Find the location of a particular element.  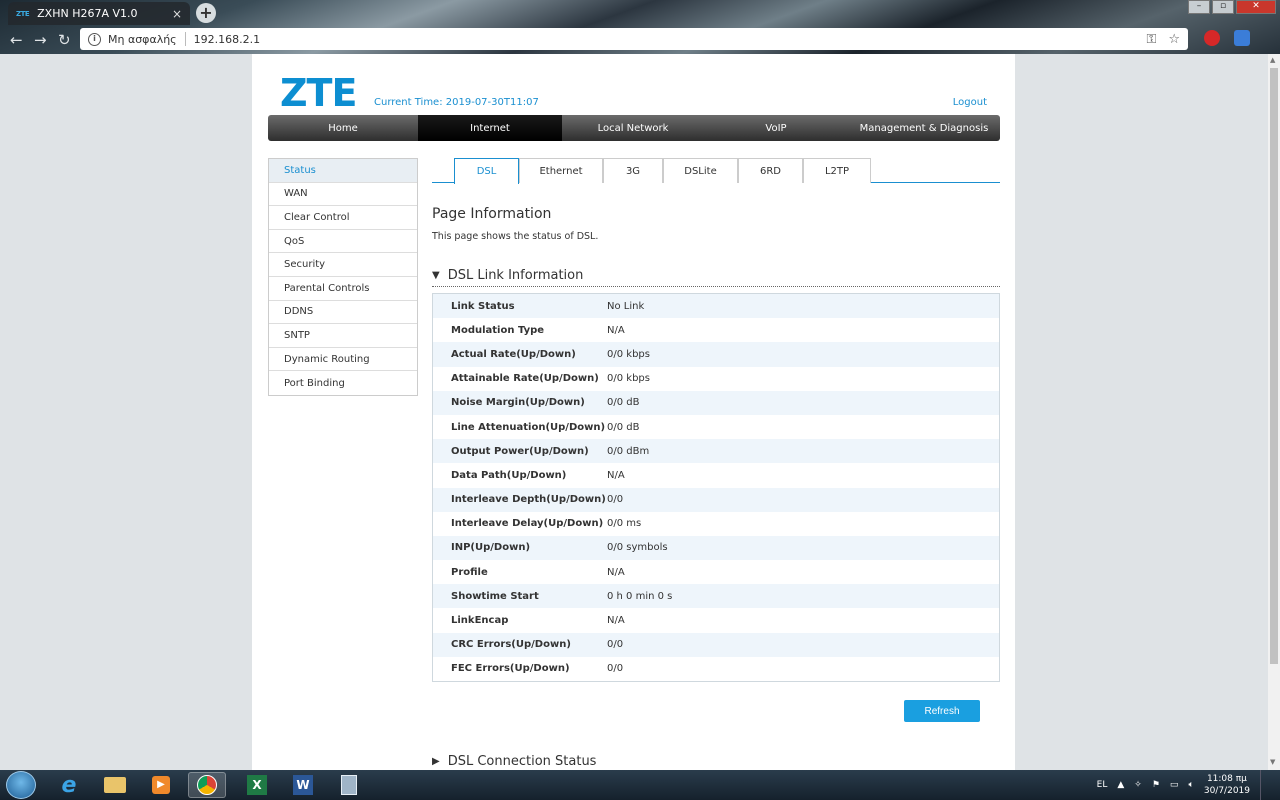

extension-blue-icon is located at coordinates (1242, 38).